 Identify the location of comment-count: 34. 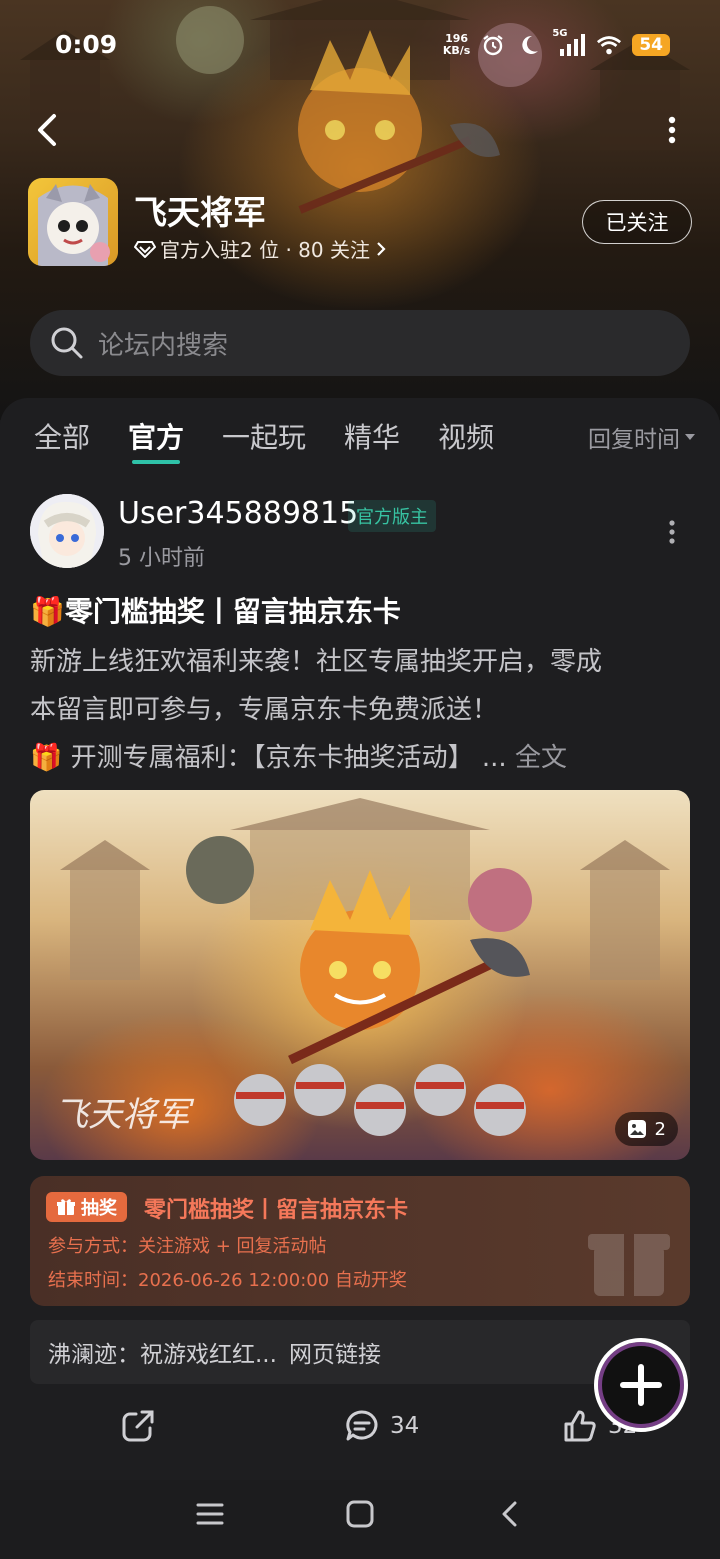
(405, 1426).